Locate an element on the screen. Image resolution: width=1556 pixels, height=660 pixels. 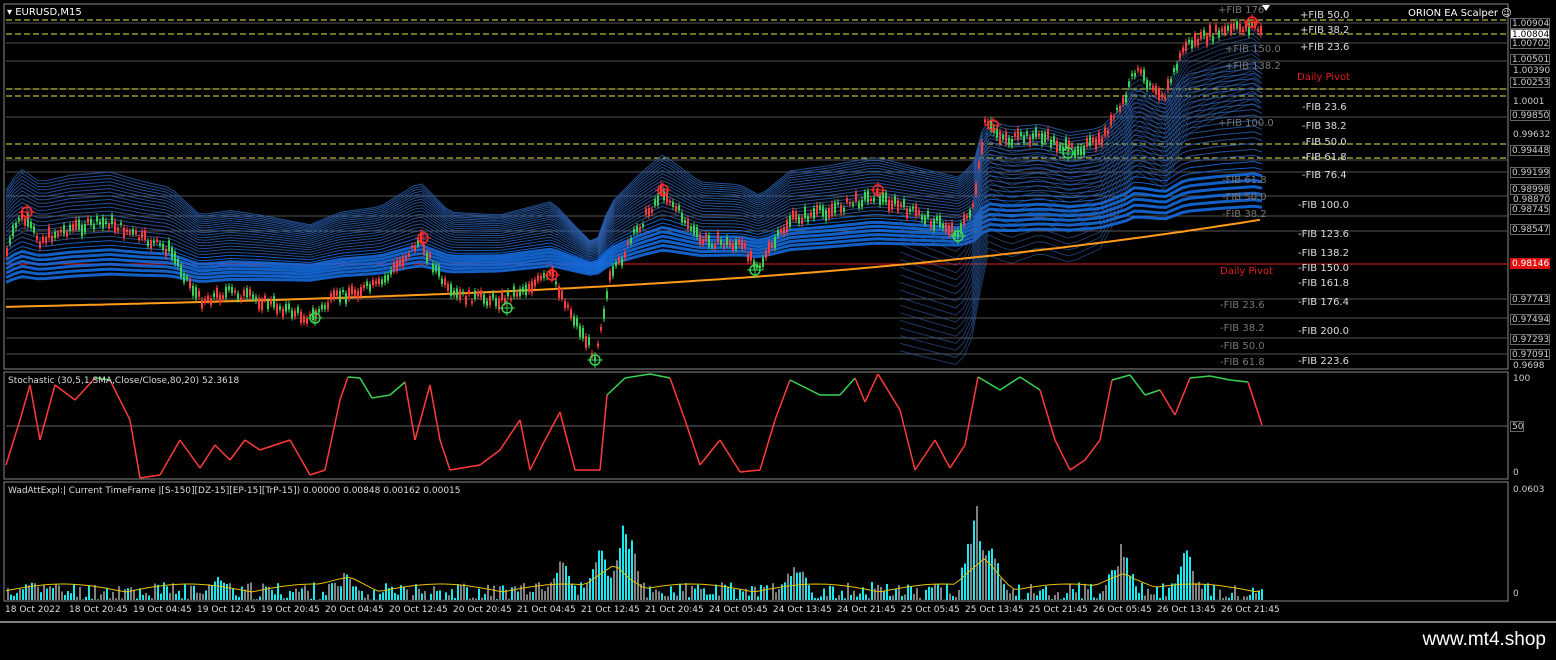
time-axis-label: 25 Oct 21:45 is located at coordinates (1058, 610).